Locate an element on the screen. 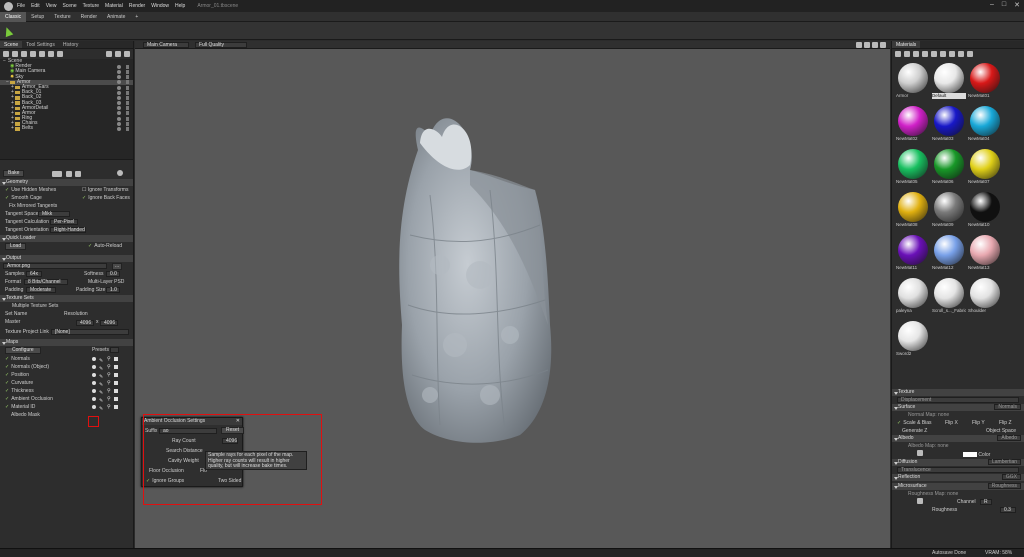 Image resolution: width=1024 pixels, height=557 pixels. diffusion-header: Diffusion Lambertian is located at coordinates (958, 462).